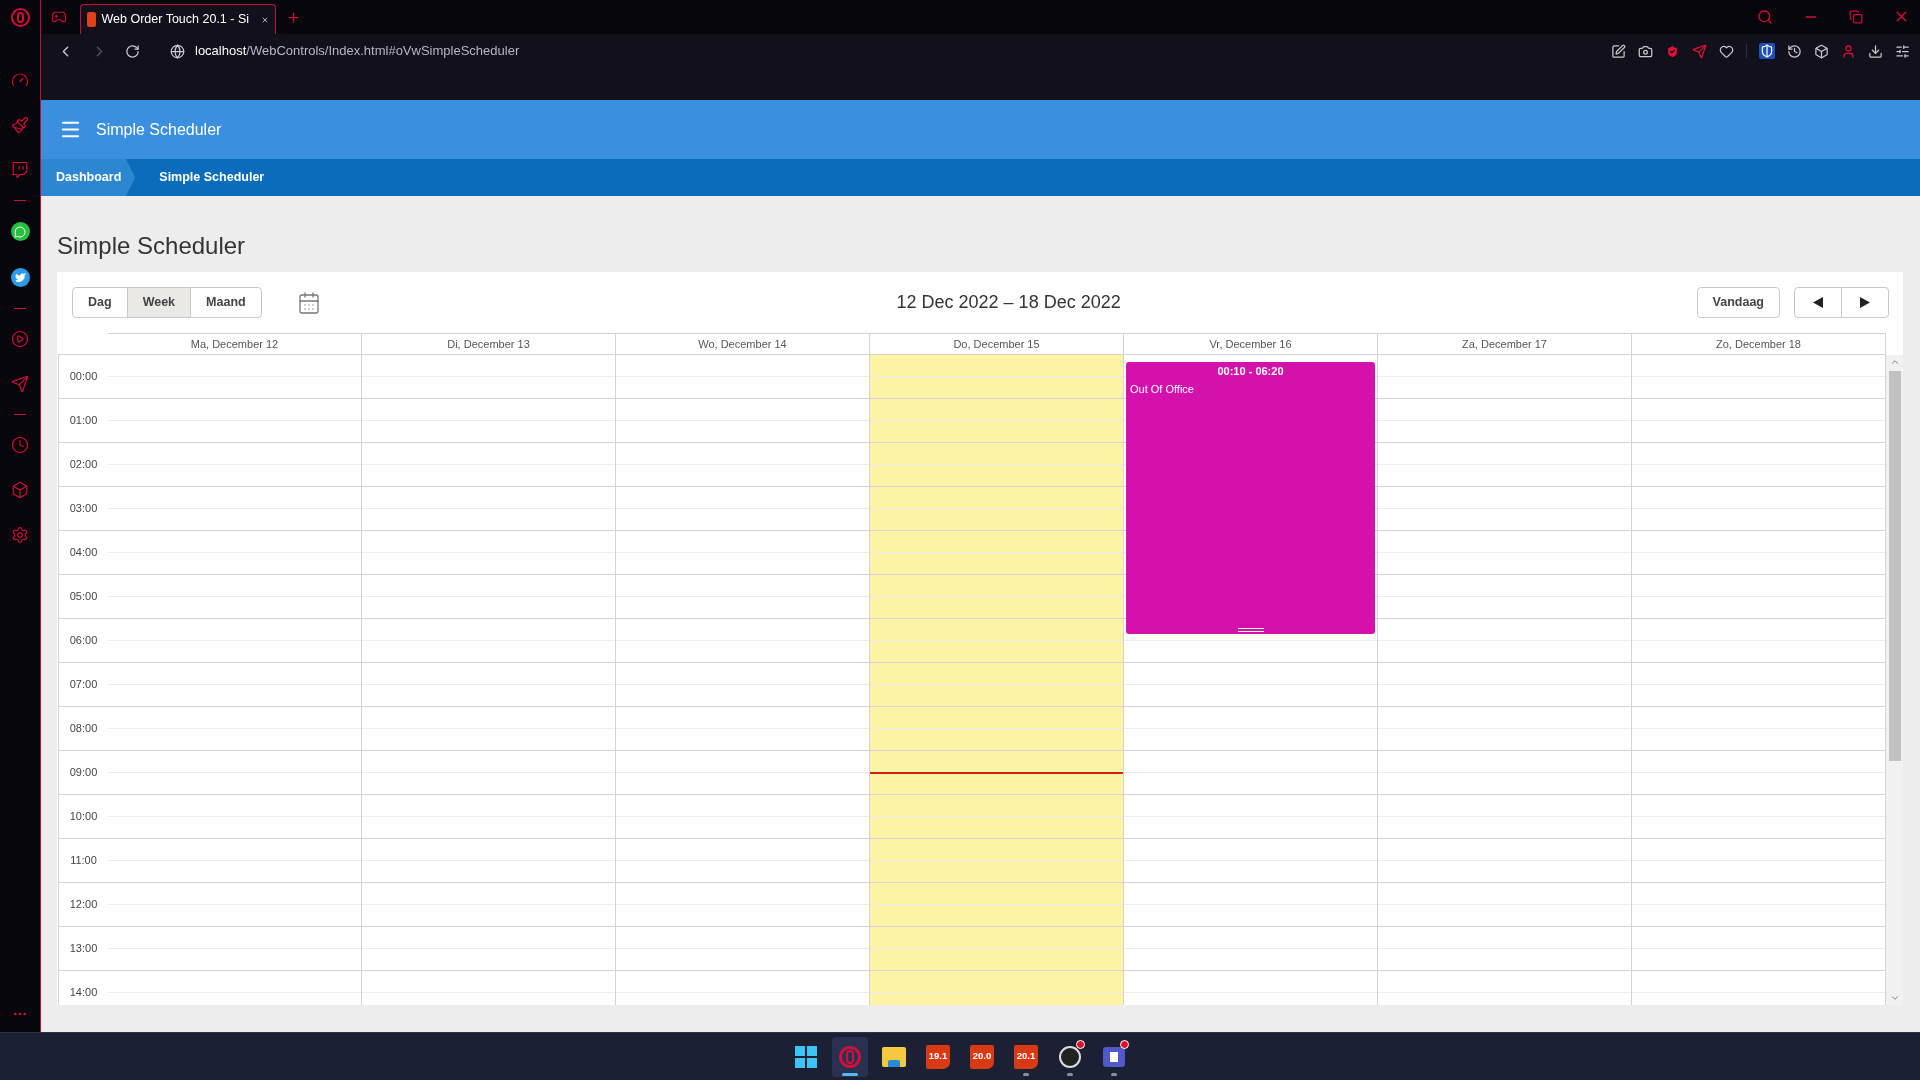  Describe the element at coordinates (1726, 51) in the screenshot. I see `heart-icon` at that location.